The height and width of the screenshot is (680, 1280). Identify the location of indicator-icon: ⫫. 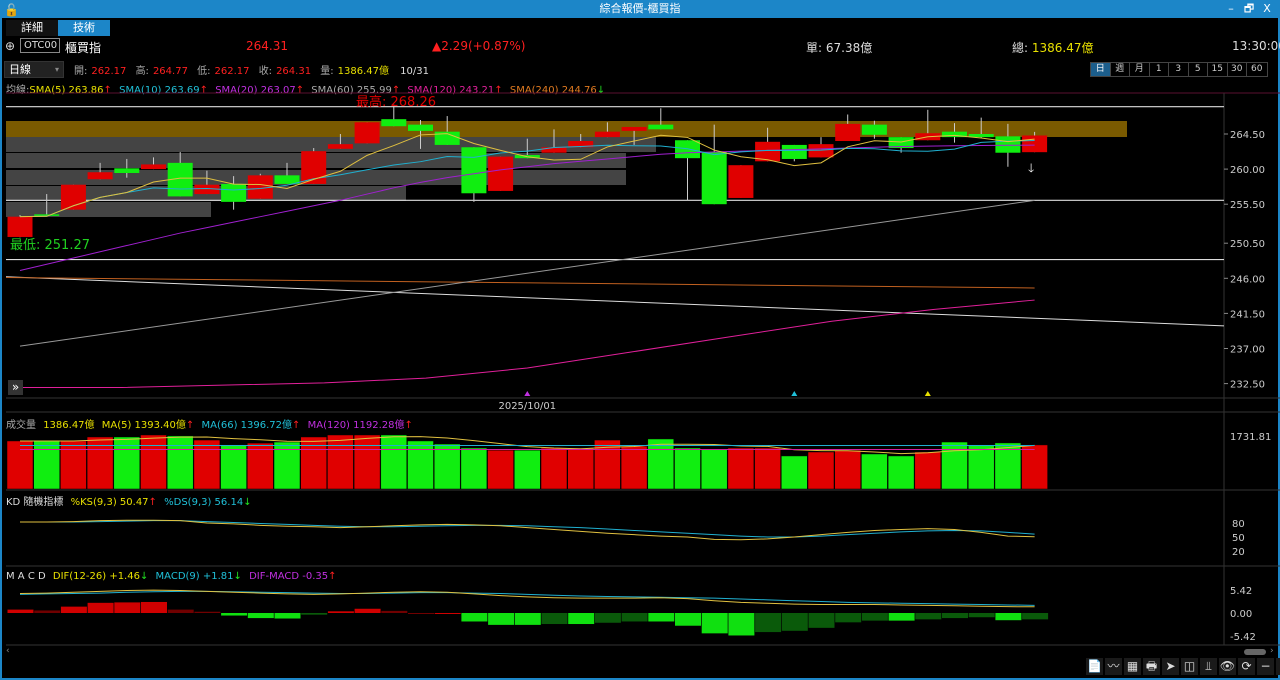
(1208, 666).